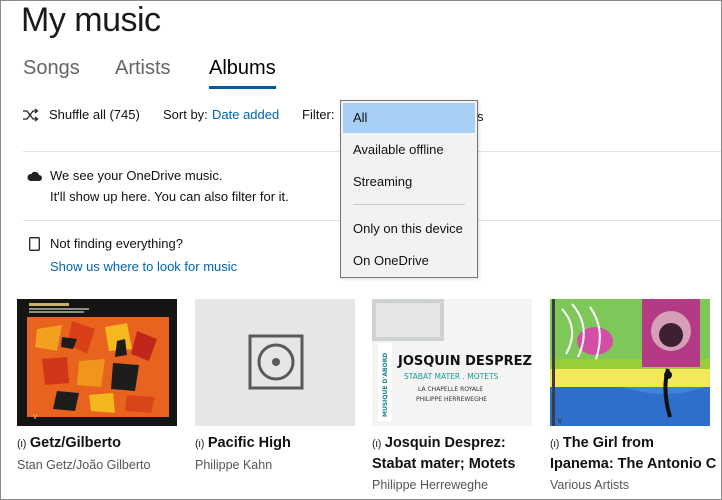  What do you see at coordinates (83, 465) in the screenshot?
I see `album-artist: Stan Getz/João Gilberto` at bounding box center [83, 465].